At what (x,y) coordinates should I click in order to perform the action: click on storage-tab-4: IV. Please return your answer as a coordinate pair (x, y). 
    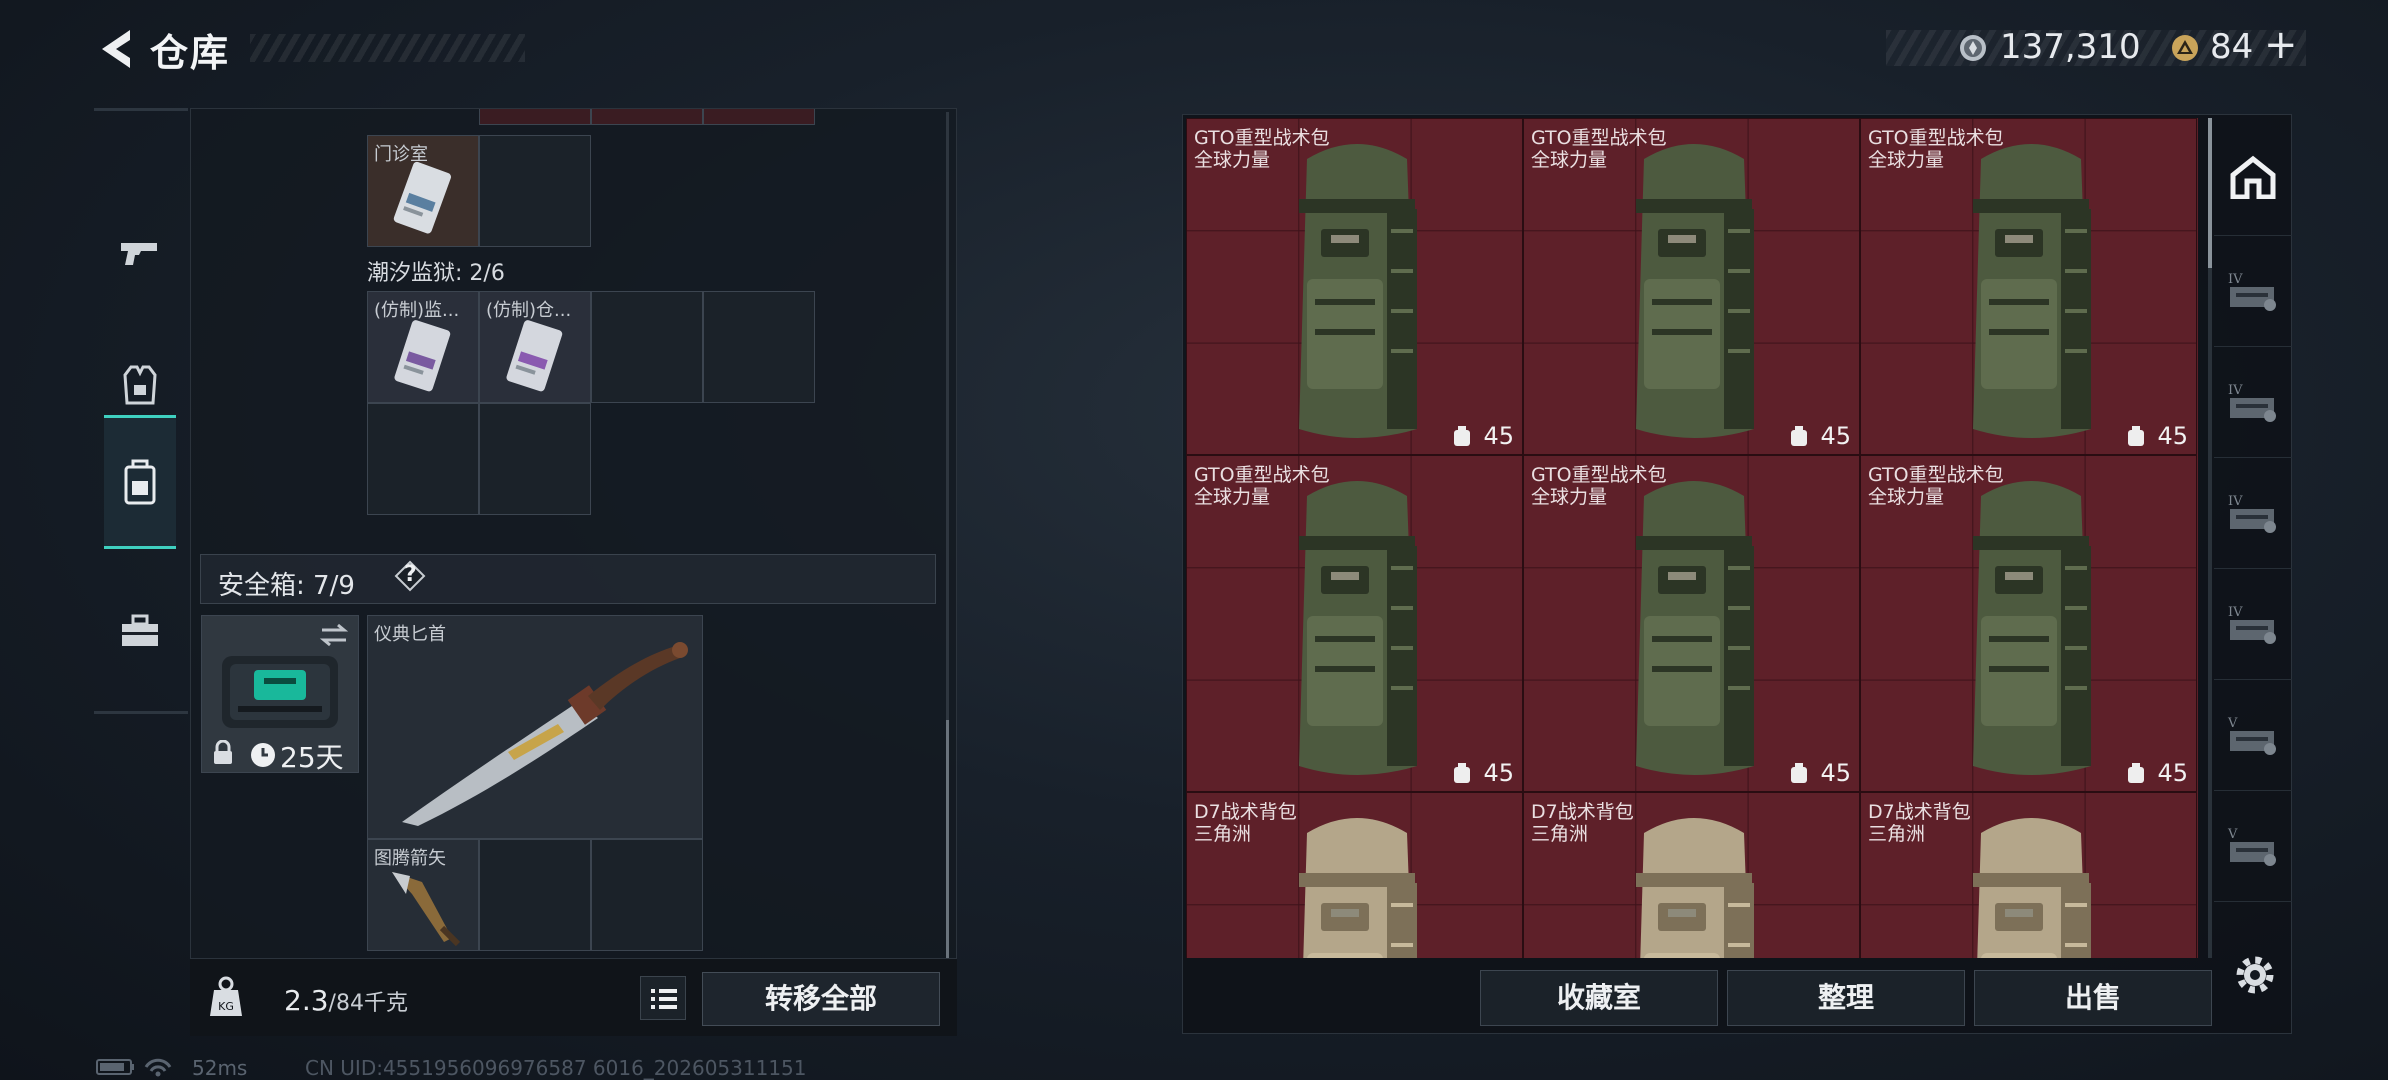
    Looking at the image, I should click on (2253, 624).